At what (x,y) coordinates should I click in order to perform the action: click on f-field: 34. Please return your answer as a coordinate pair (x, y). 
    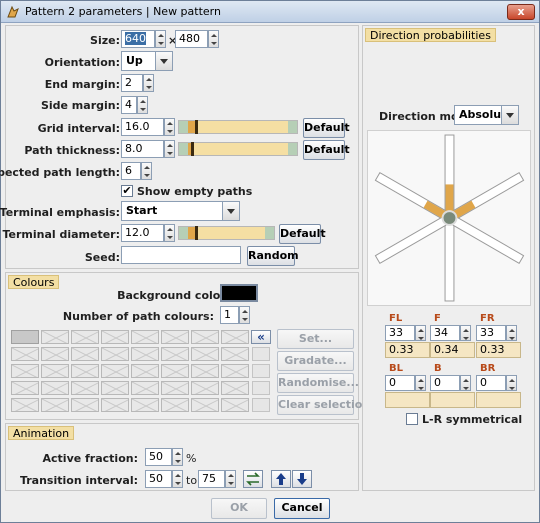
    Looking at the image, I should click on (445, 333).